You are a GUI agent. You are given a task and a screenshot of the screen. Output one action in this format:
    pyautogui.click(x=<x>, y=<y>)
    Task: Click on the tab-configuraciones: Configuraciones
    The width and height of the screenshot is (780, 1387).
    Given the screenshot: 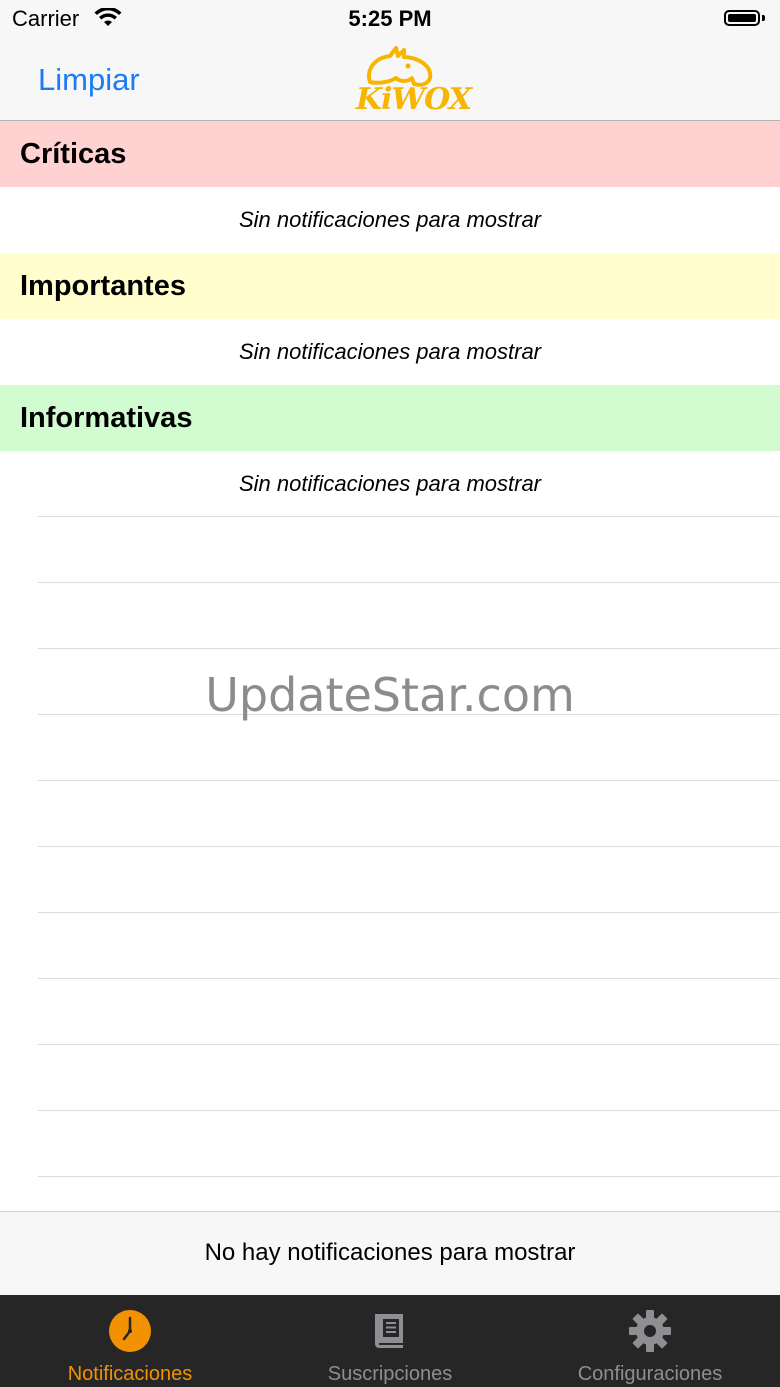 What is the action you would take?
    pyautogui.click(x=650, y=1341)
    